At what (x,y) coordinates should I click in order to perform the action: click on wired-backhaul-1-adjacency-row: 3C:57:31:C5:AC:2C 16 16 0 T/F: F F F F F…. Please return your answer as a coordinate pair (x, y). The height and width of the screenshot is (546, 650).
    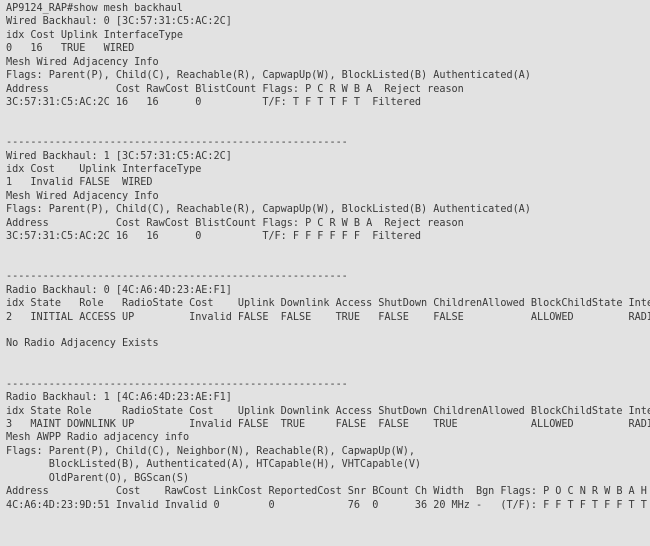
    Looking at the image, I should click on (214, 237).